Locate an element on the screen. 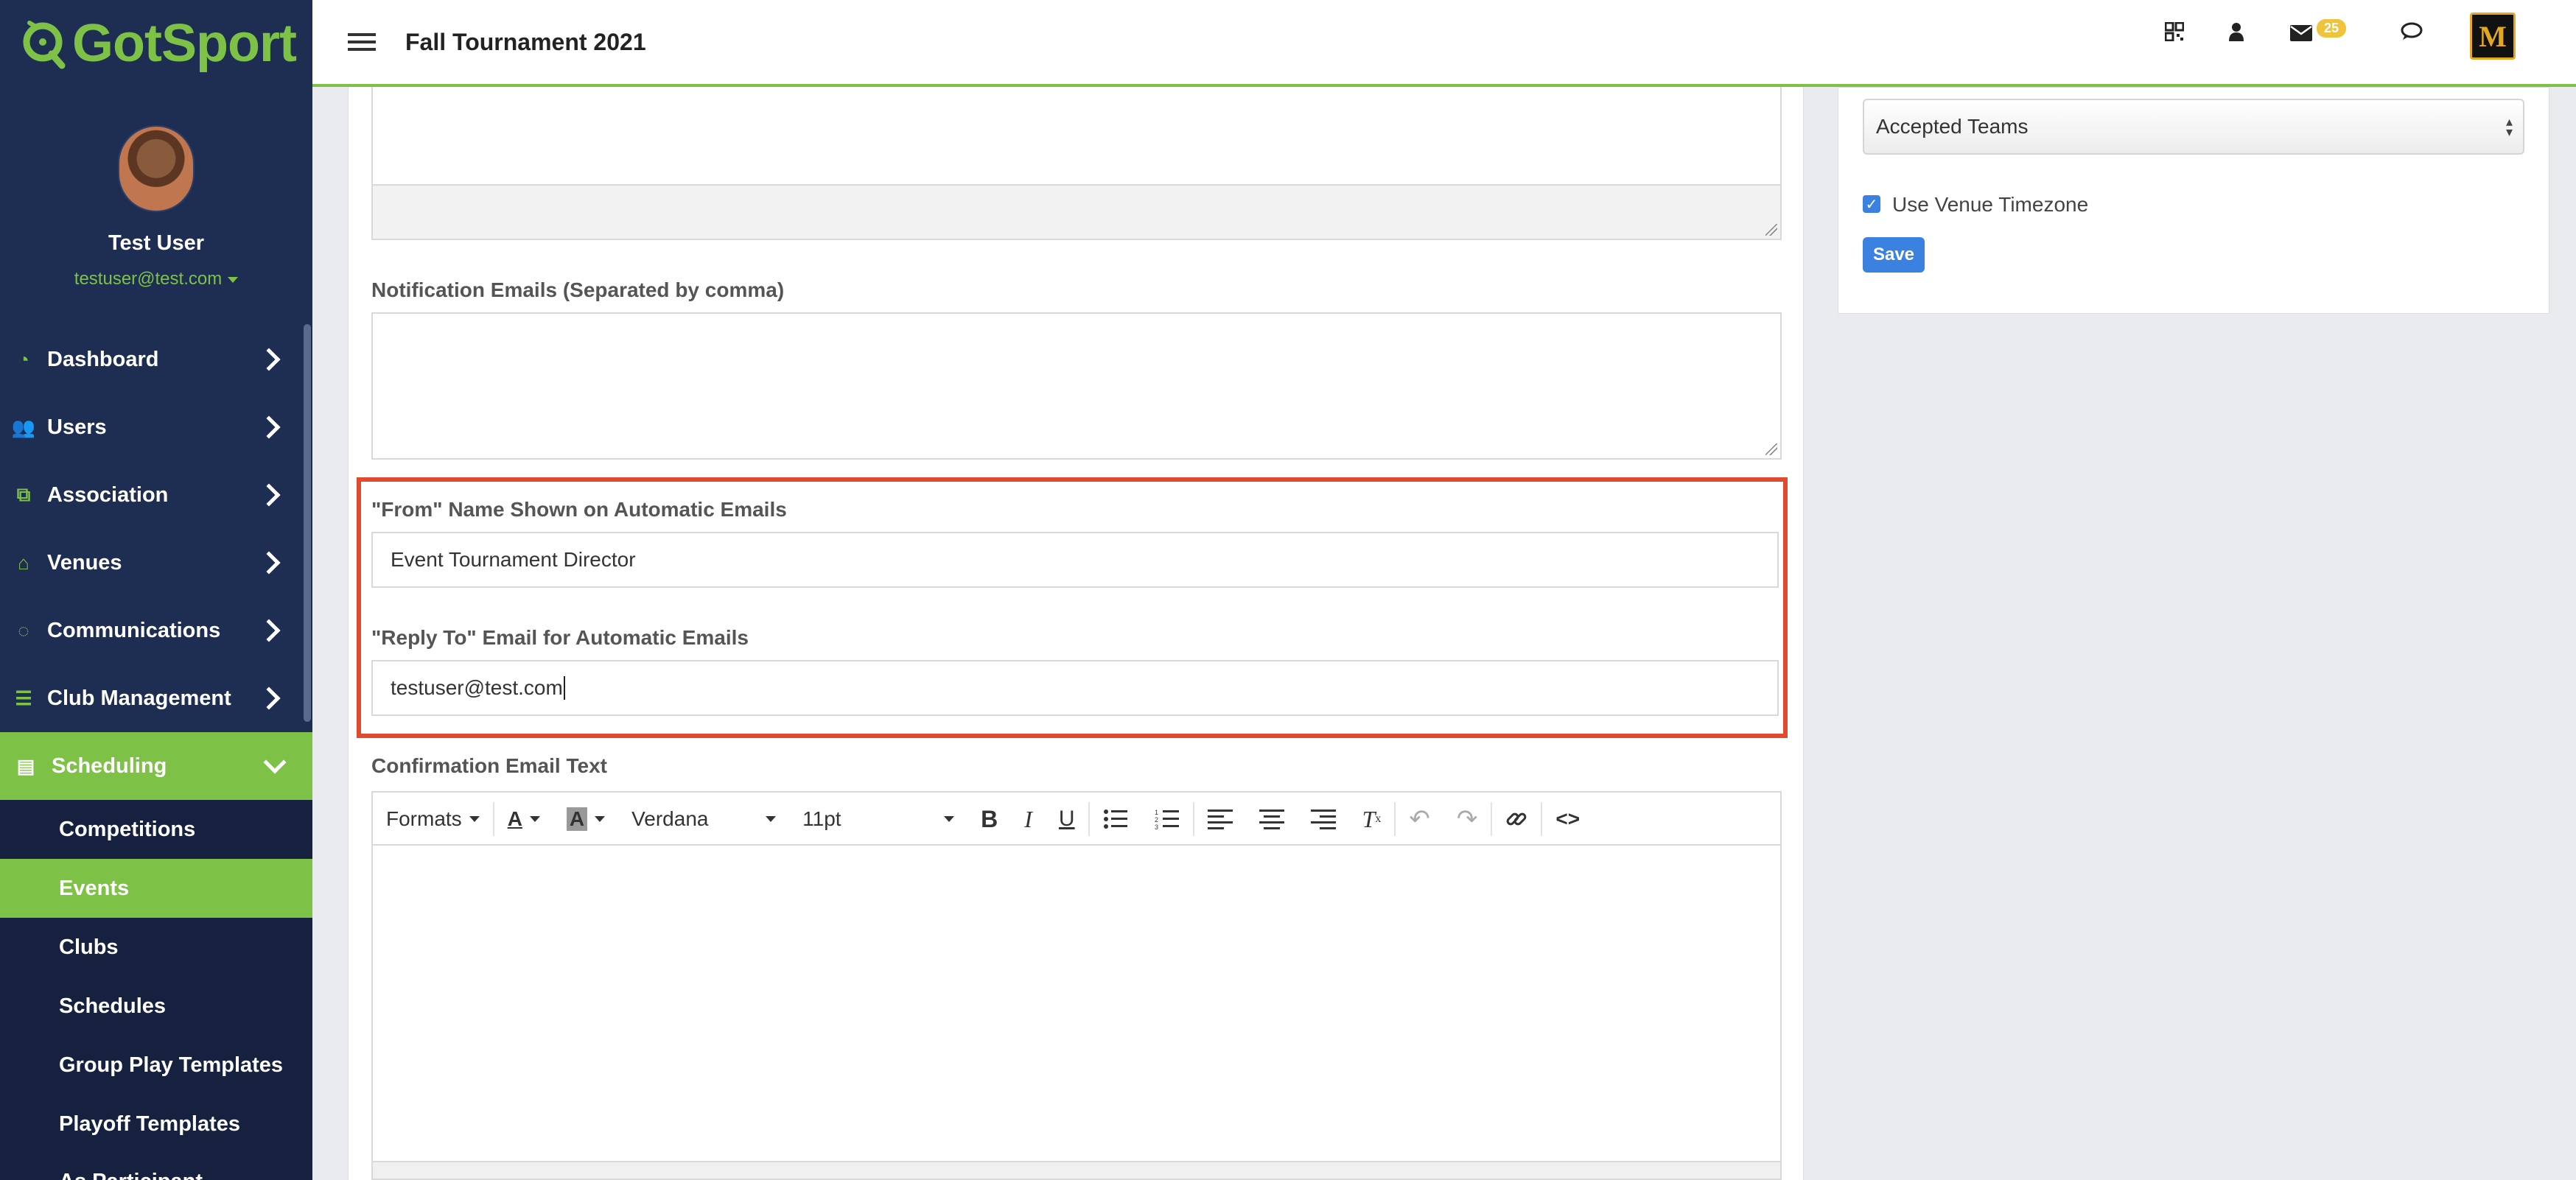 The width and height of the screenshot is (2576, 1180). undo-icon: ↶ is located at coordinates (1419, 819).